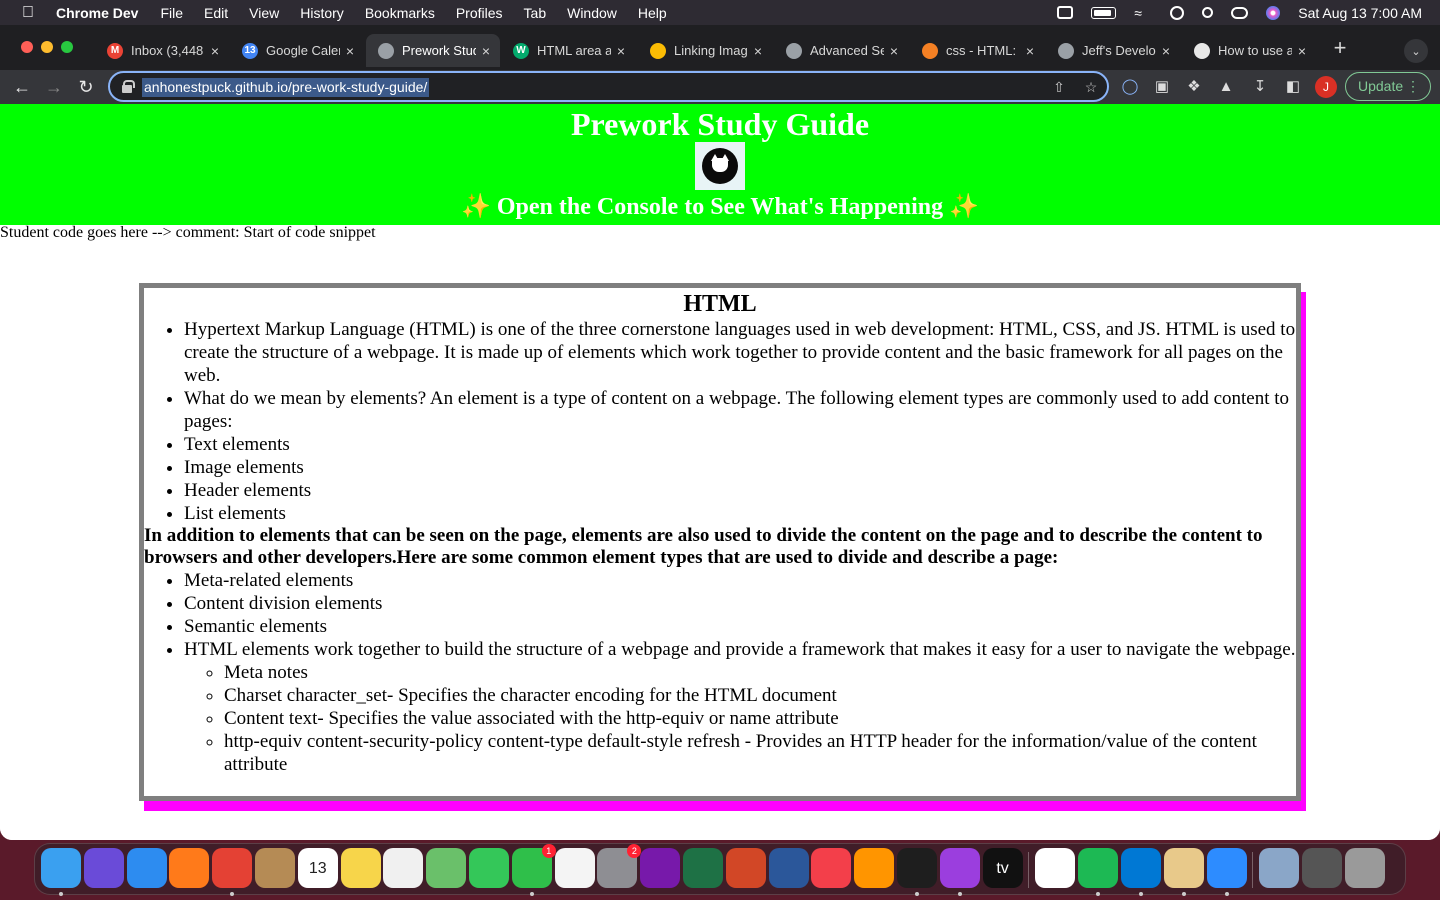  What do you see at coordinates (1240, 12) in the screenshot?
I see `control-center-icon` at bounding box center [1240, 12].